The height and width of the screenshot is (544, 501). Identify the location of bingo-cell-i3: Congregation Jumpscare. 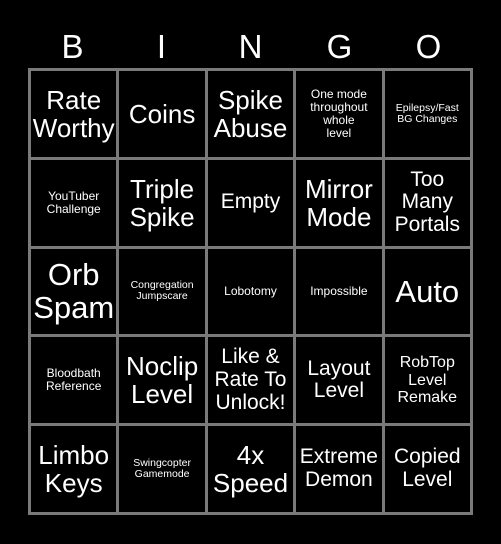
(162, 291).